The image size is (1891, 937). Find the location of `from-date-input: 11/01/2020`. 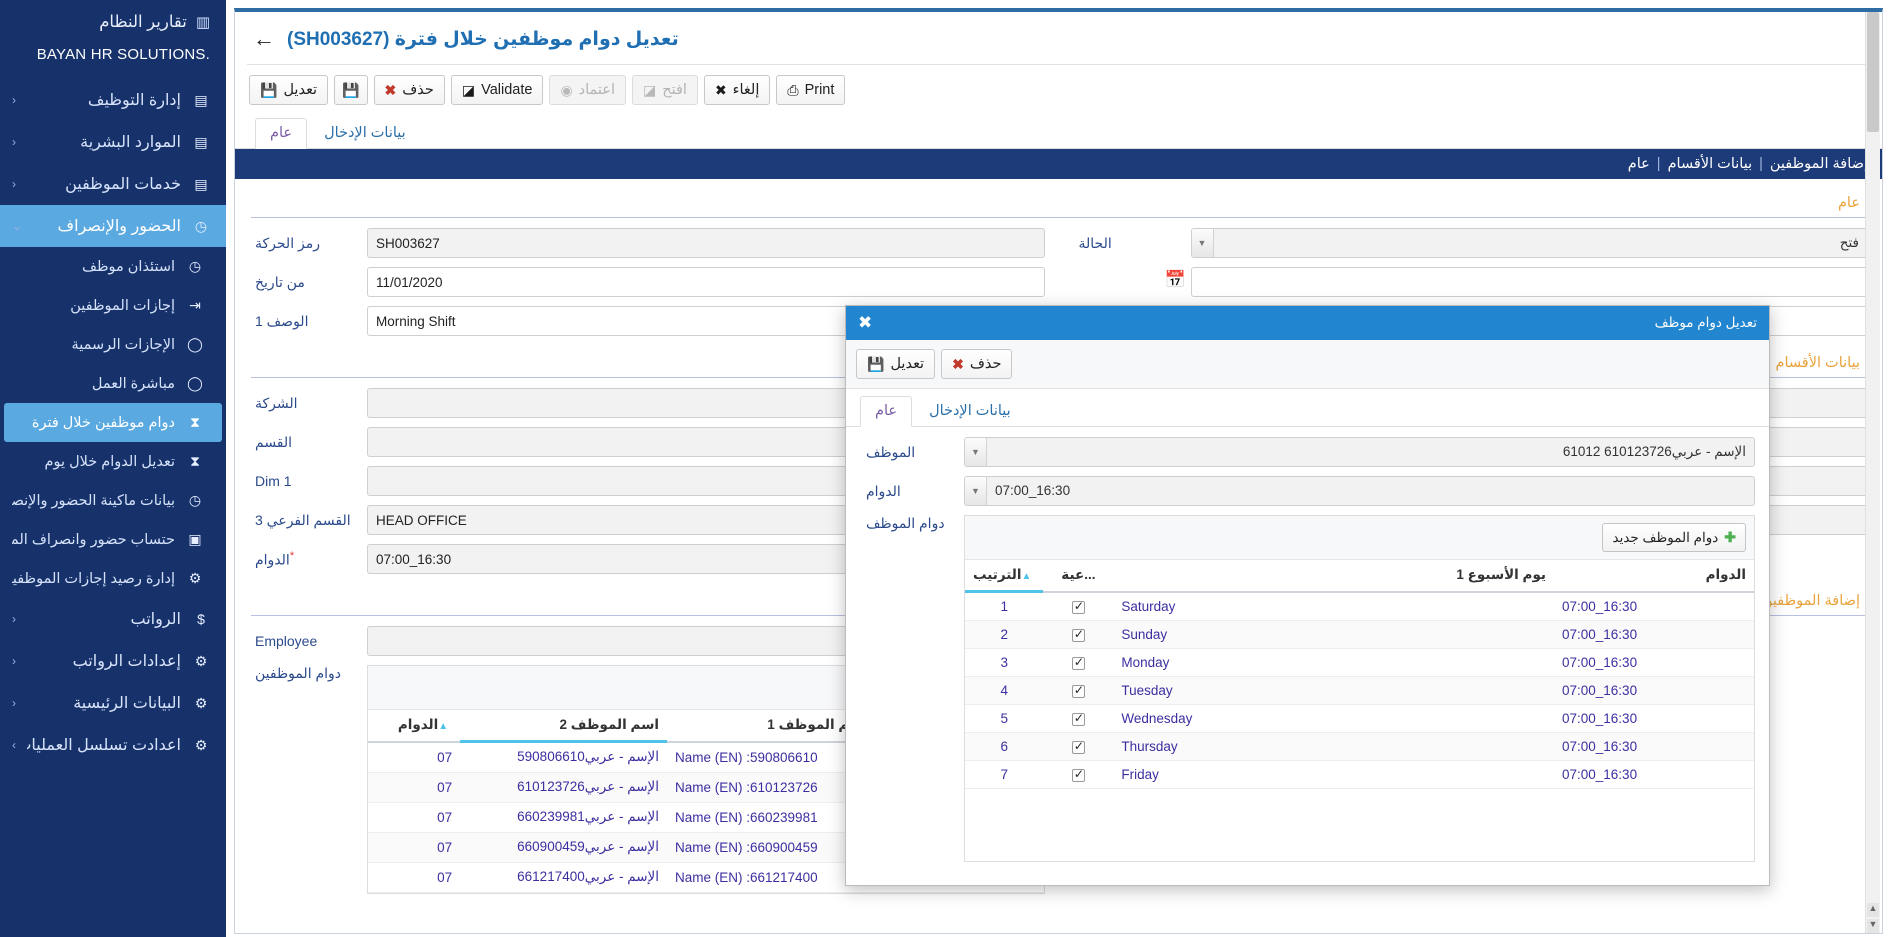

from-date-input: 11/01/2020 is located at coordinates (706, 282).